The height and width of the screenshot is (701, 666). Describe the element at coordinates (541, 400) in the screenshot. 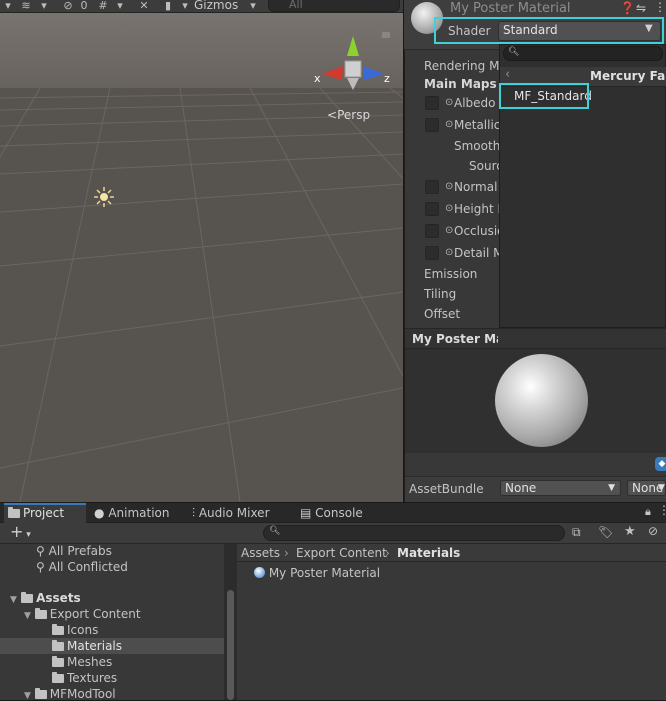

I see `material-preview-sphere` at that location.